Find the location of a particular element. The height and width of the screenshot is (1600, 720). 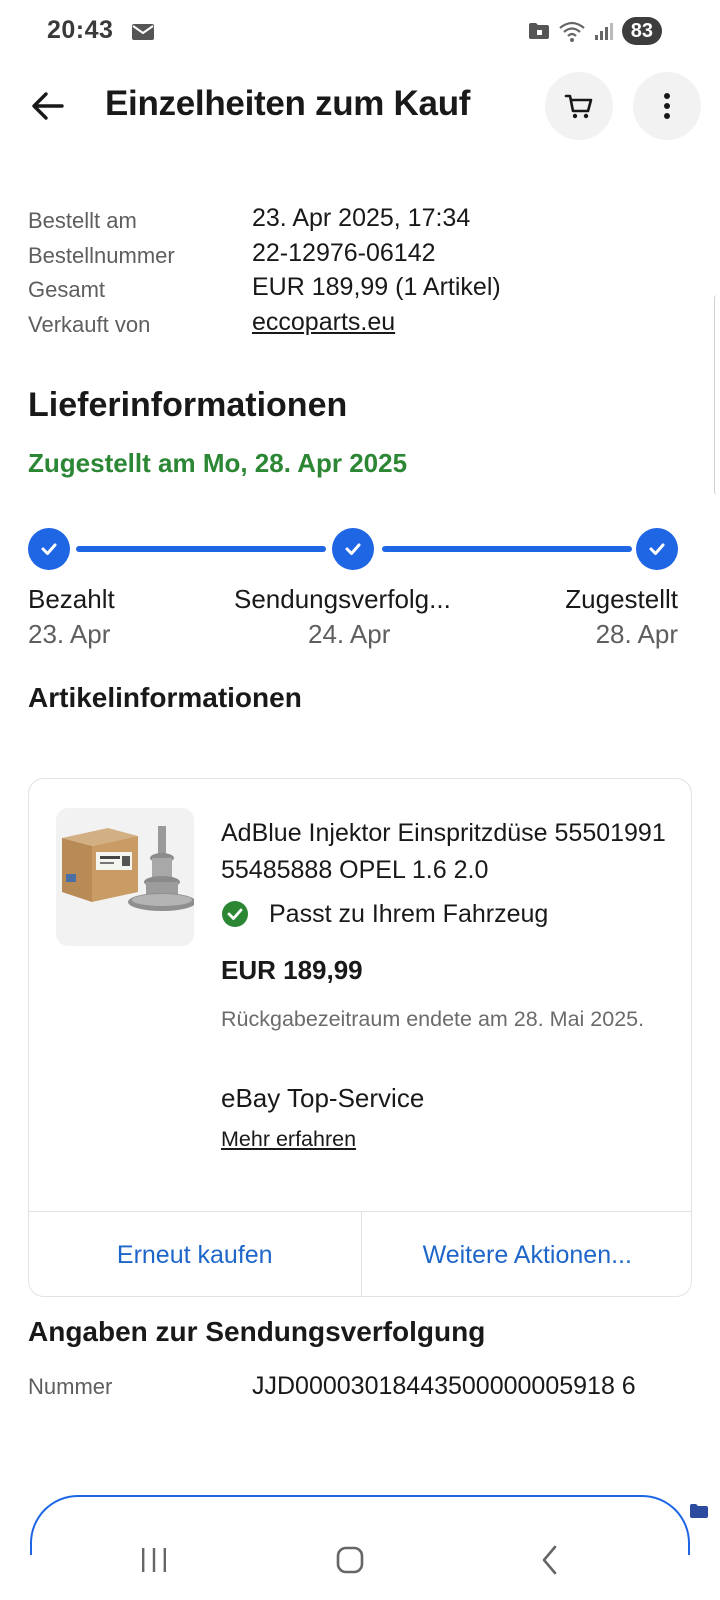

step-check-delivered-icon is located at coordinates (657, 549).